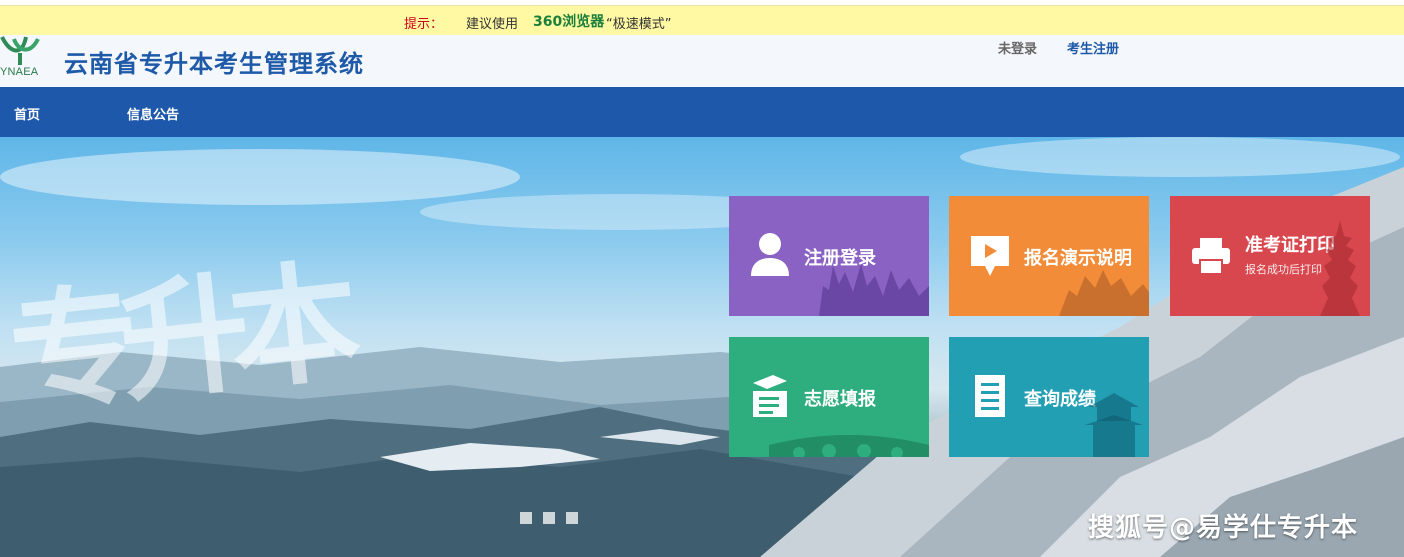 The width and height of the screenshot is (1404, 557). Describe the element at coordinates (424, 24) in the screenshot. I see `tip-label: 提示：` at that location.